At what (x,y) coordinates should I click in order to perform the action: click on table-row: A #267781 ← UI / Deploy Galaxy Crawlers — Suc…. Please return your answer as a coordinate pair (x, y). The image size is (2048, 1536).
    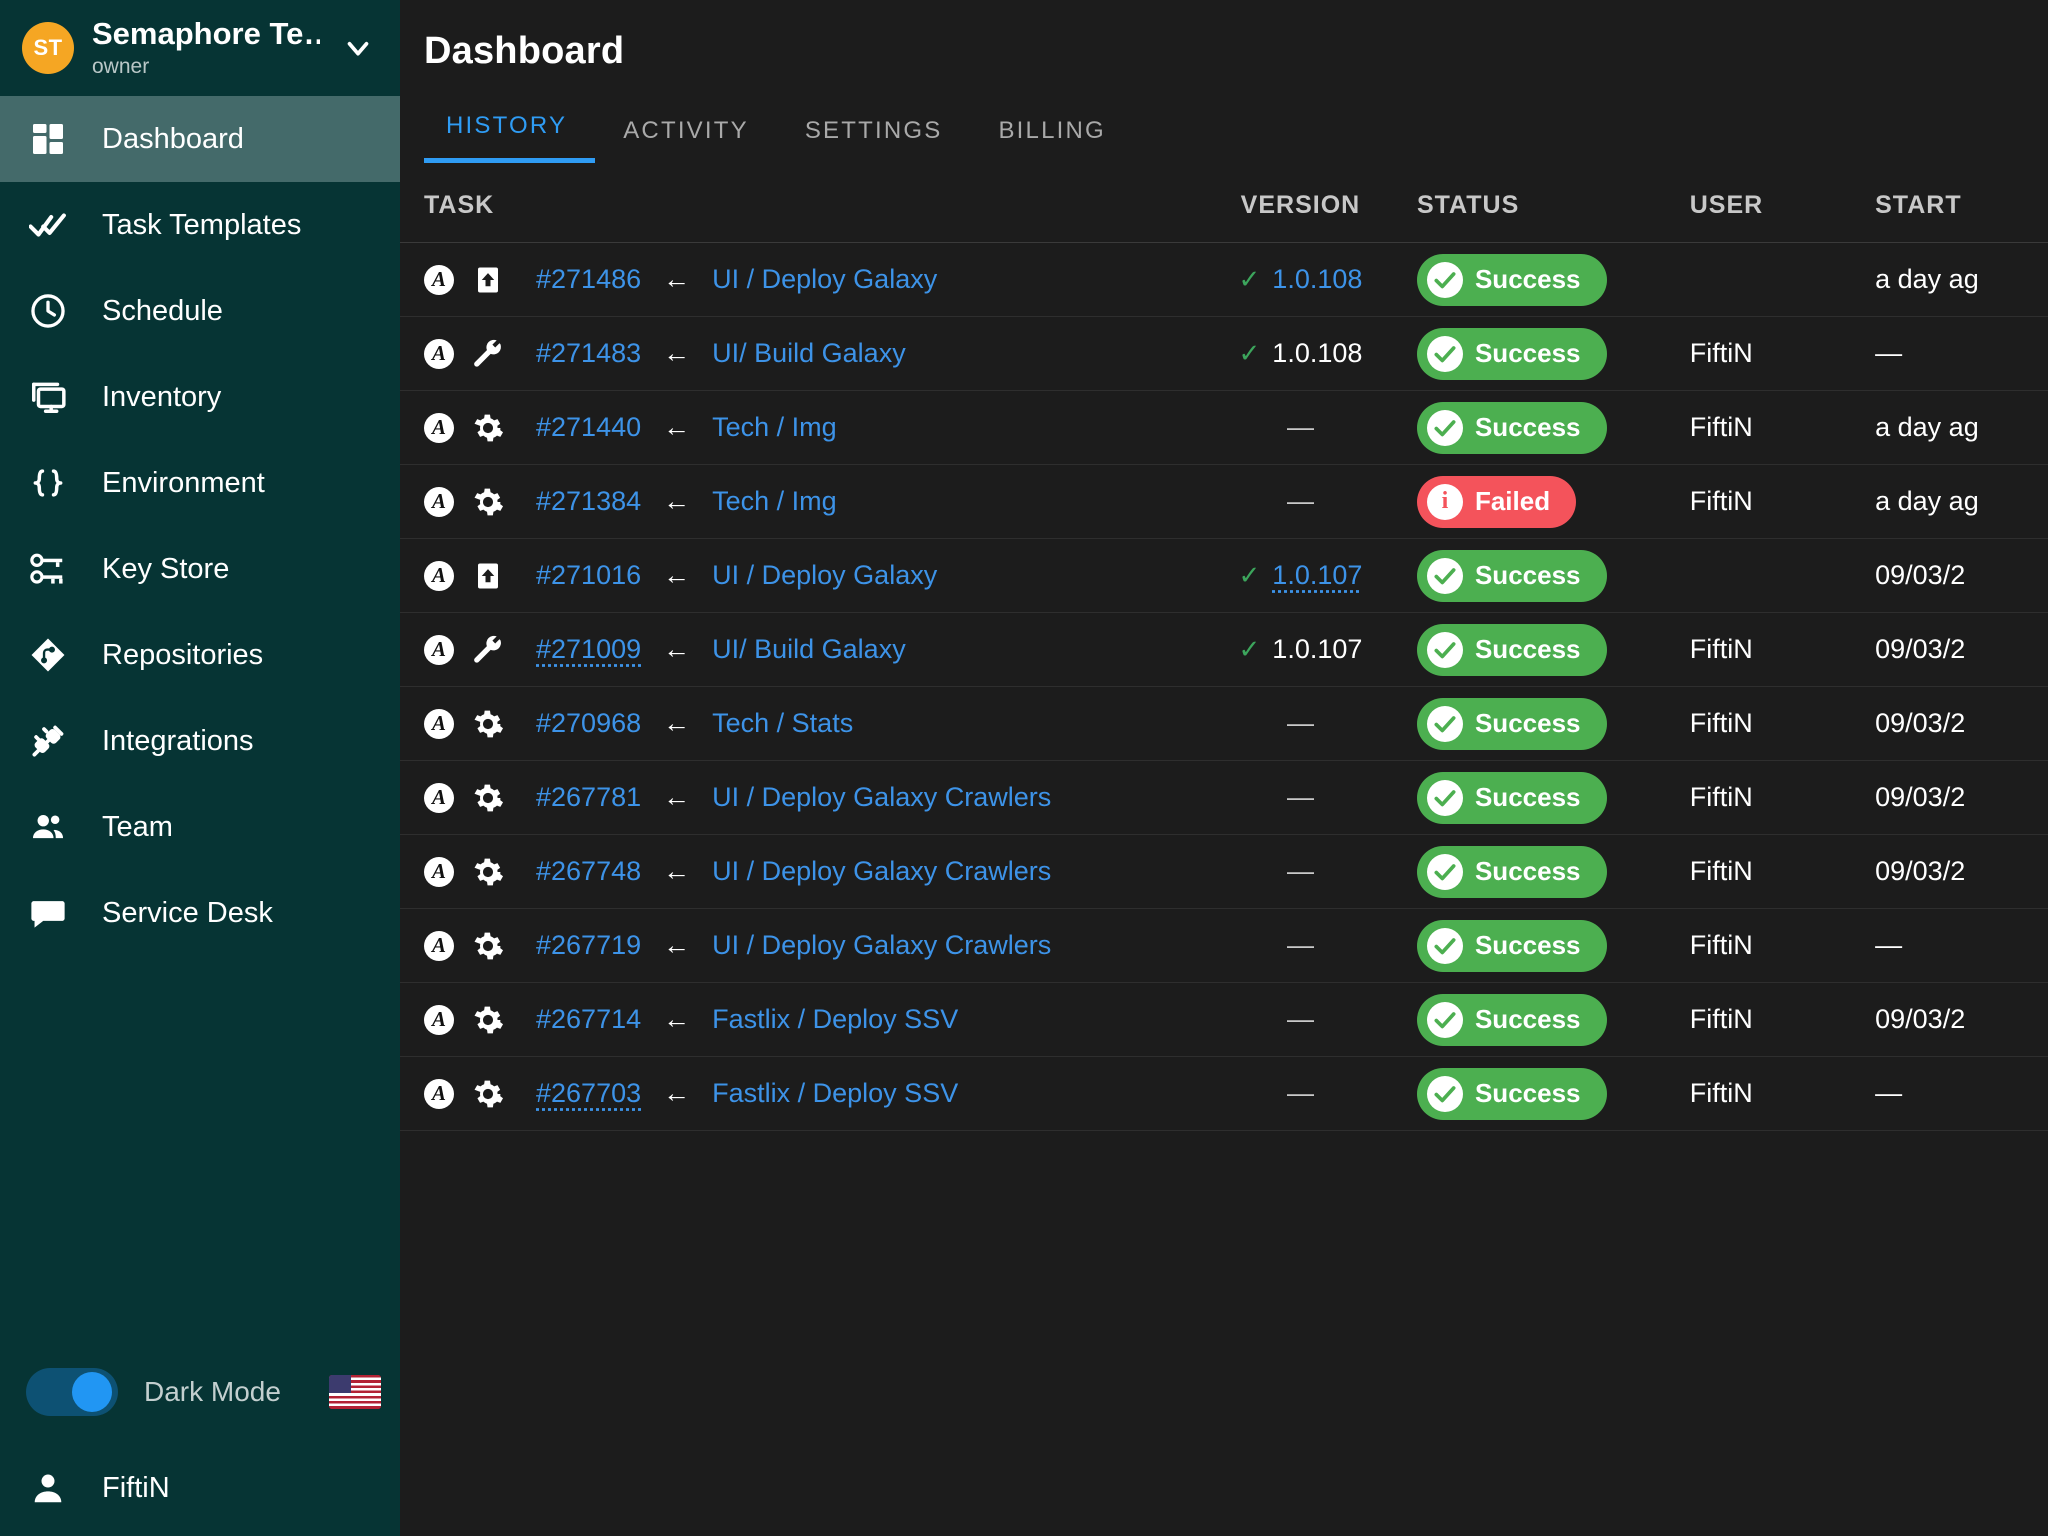
    Looking at the image, I should click on (1224, 797).